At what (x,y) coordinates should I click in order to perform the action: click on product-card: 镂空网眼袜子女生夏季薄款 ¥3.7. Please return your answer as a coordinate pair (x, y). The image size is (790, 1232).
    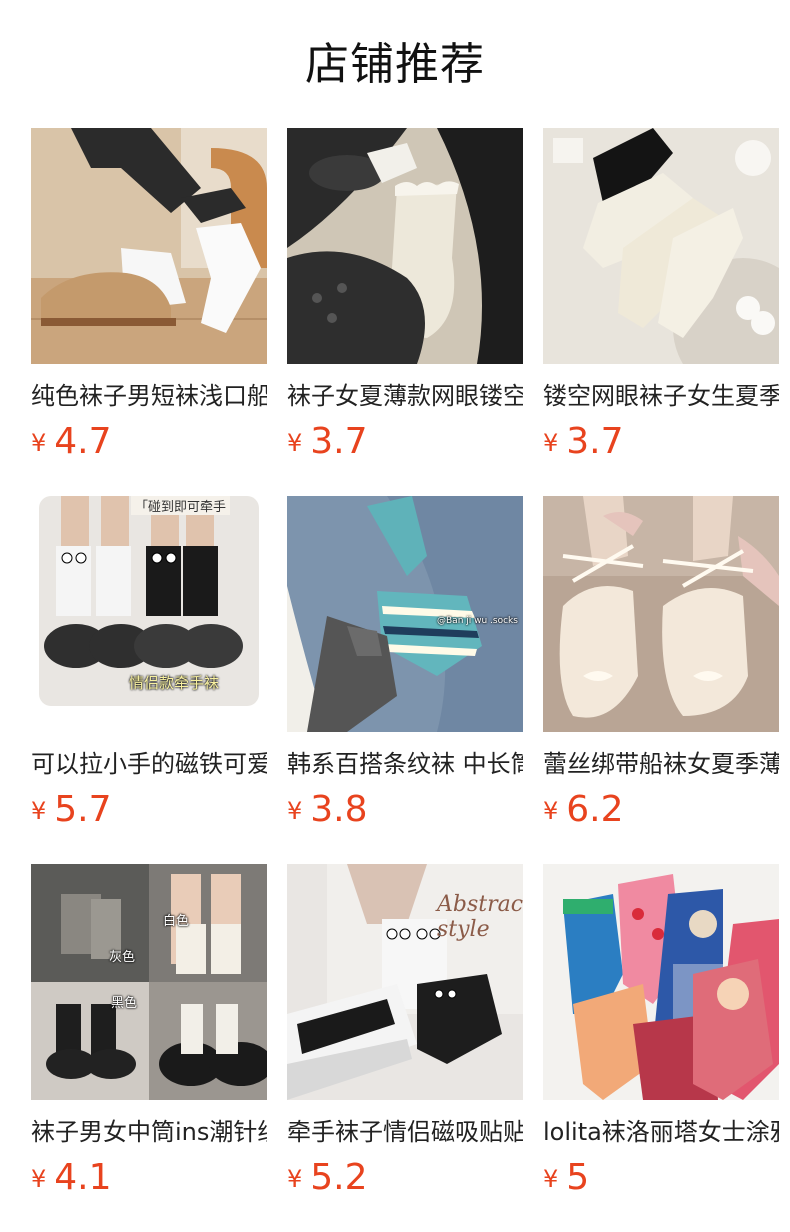
    Looking at the image, I should click on (661, 312).